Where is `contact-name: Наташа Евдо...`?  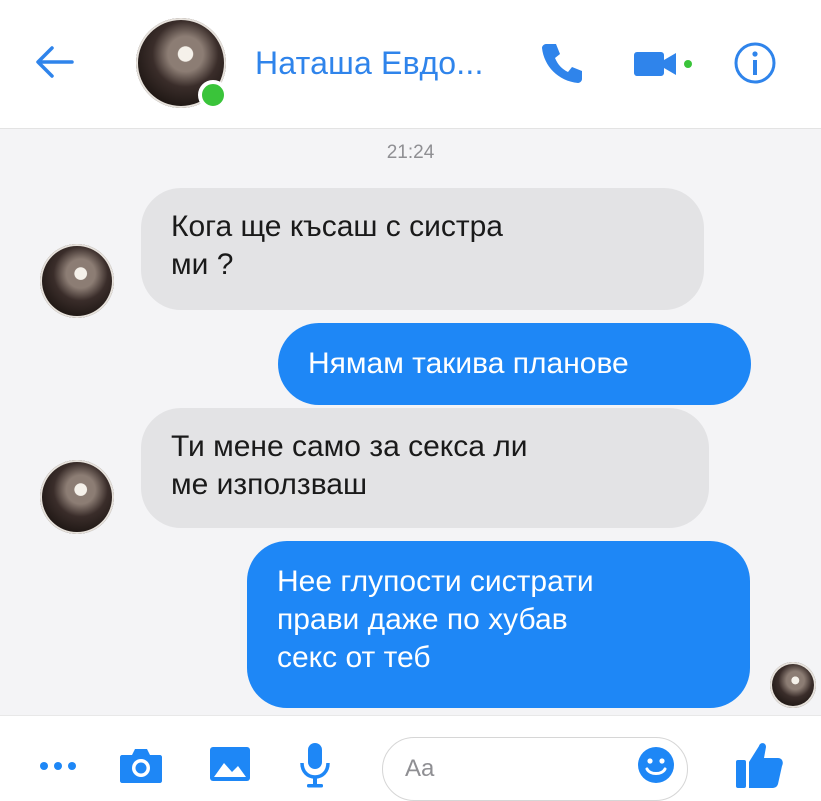
contact-name: Наташа Евдо... is located at coordinates (369, 63).